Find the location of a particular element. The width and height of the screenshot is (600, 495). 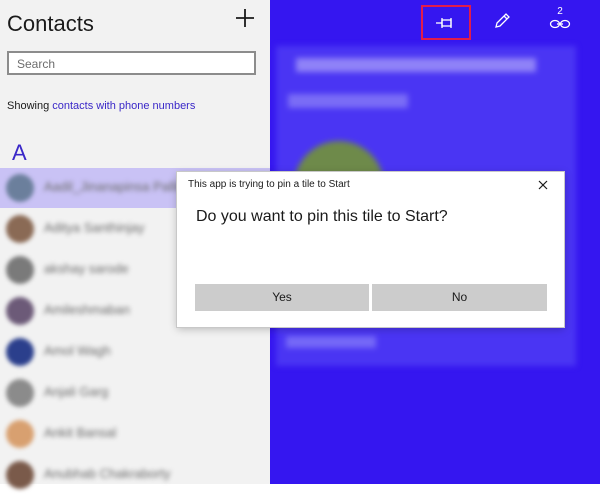

contact-list-item: Anjali Garg is located at coordinates (135, 393).